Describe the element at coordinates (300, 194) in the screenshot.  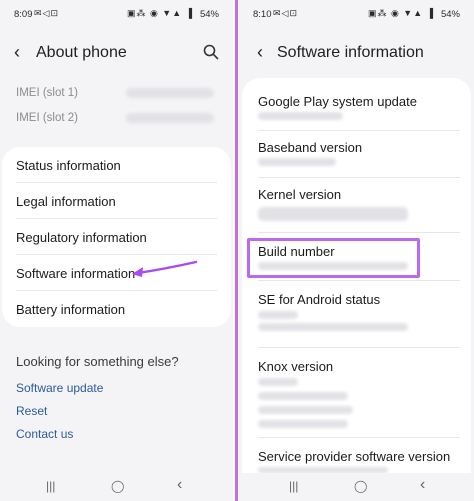
I see `item-label: Kernel version` at that location.